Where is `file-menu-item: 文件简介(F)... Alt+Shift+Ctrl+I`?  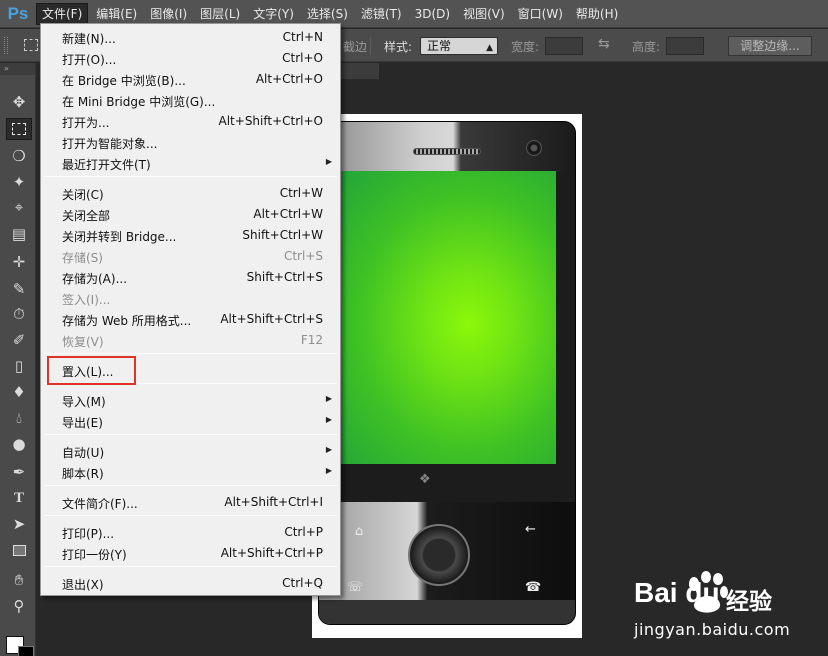
file-menu-item: 文件简介(F)... Alt+Shift+Ctrl+I is located at coordinates (190, 501).